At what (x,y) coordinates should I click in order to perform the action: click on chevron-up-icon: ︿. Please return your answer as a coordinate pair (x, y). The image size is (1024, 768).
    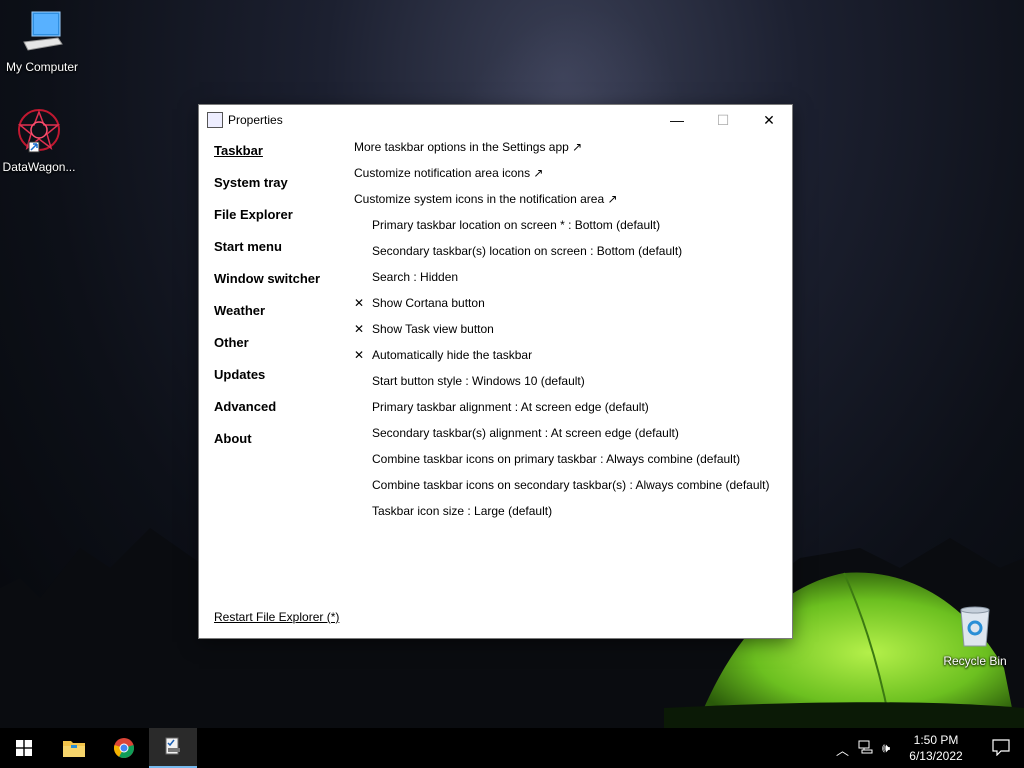
    Looking at the image, I should click on (842, 749).